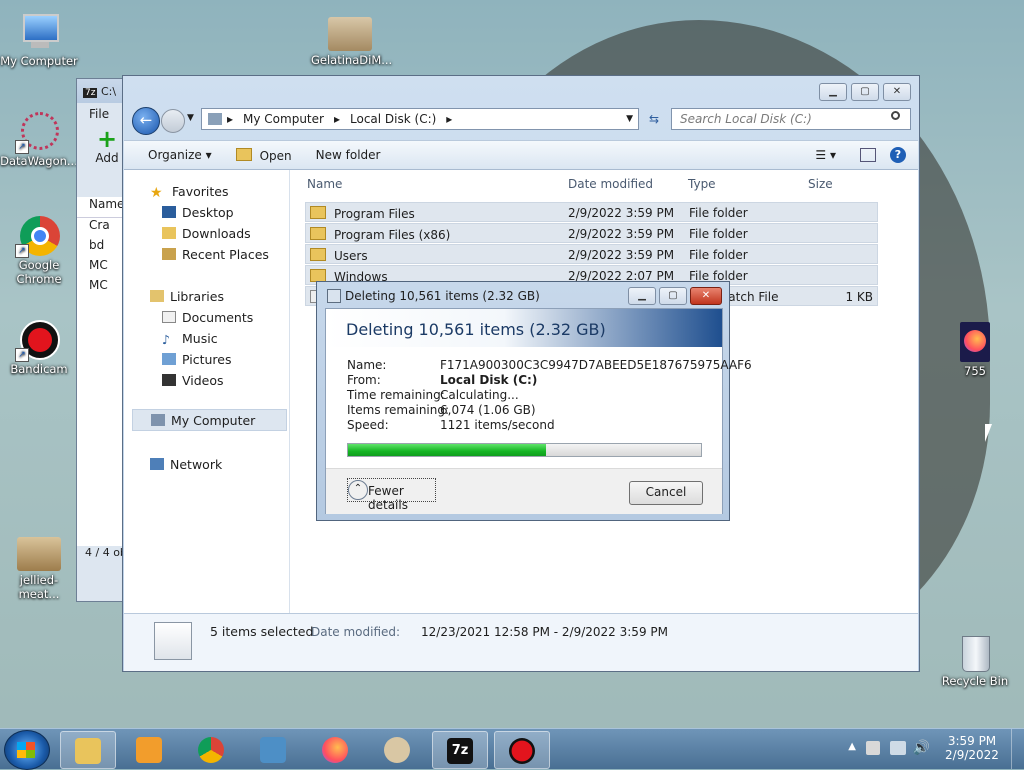  I want to click on open-button: Open, so click(264, 155).